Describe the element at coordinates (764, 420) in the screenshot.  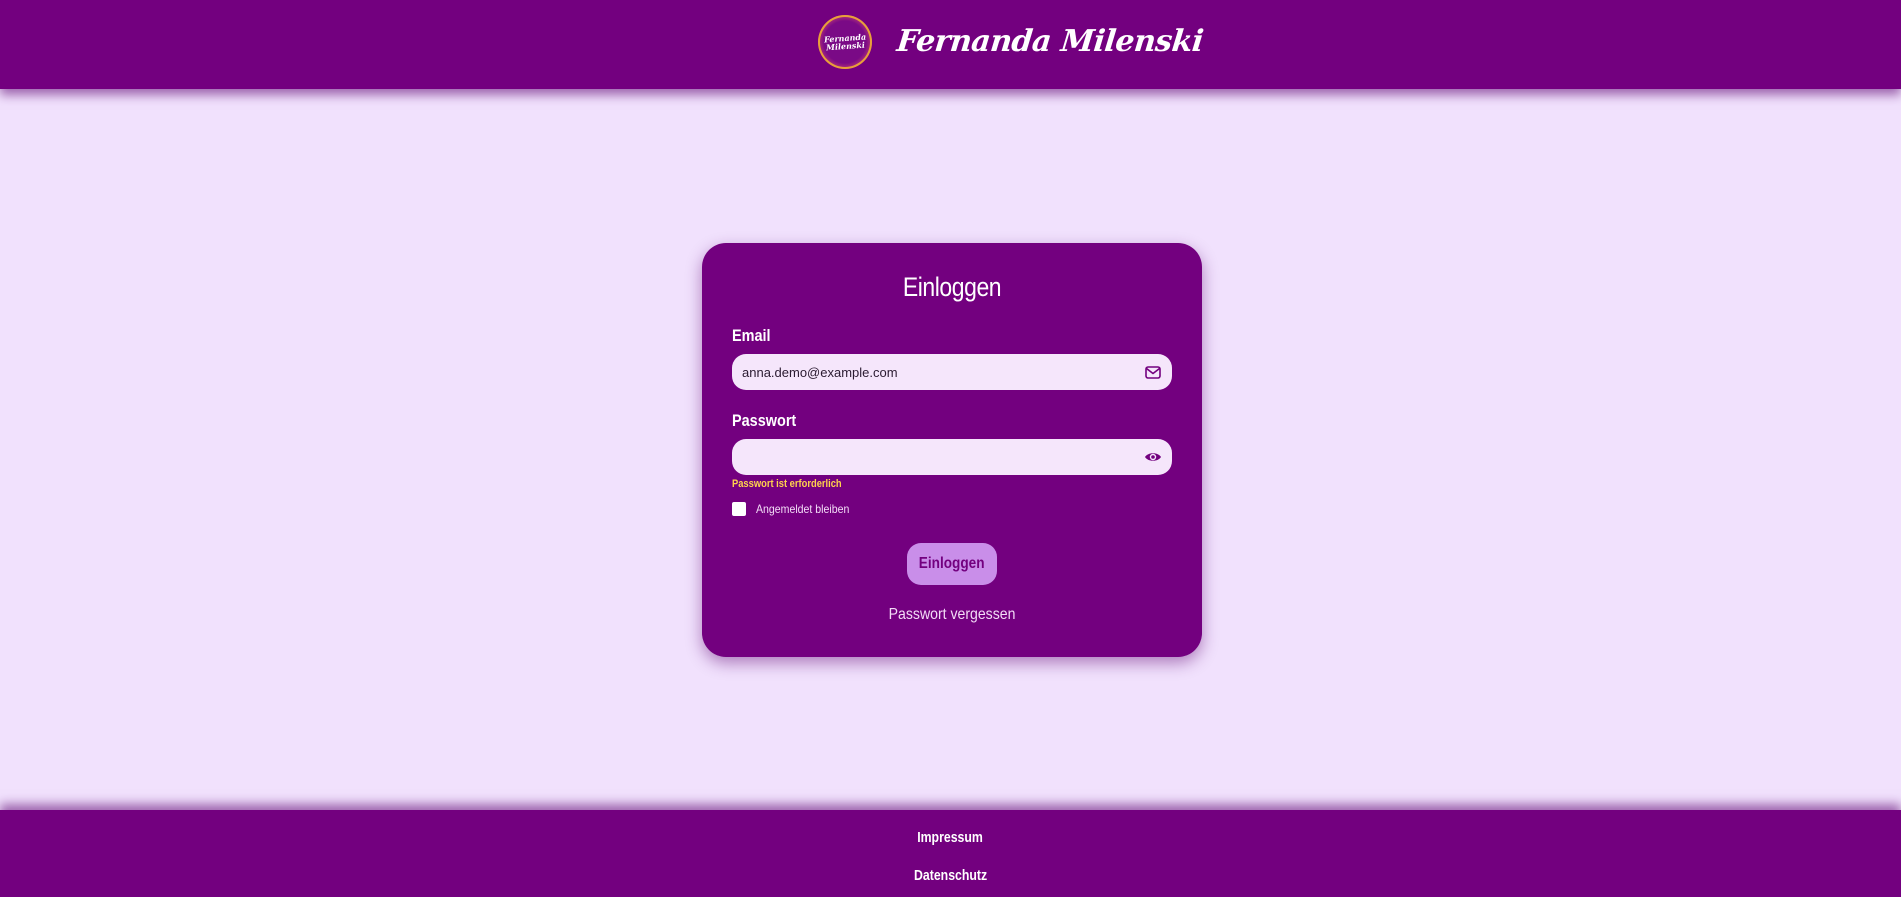
I see `password-label: Passwort` at that location.